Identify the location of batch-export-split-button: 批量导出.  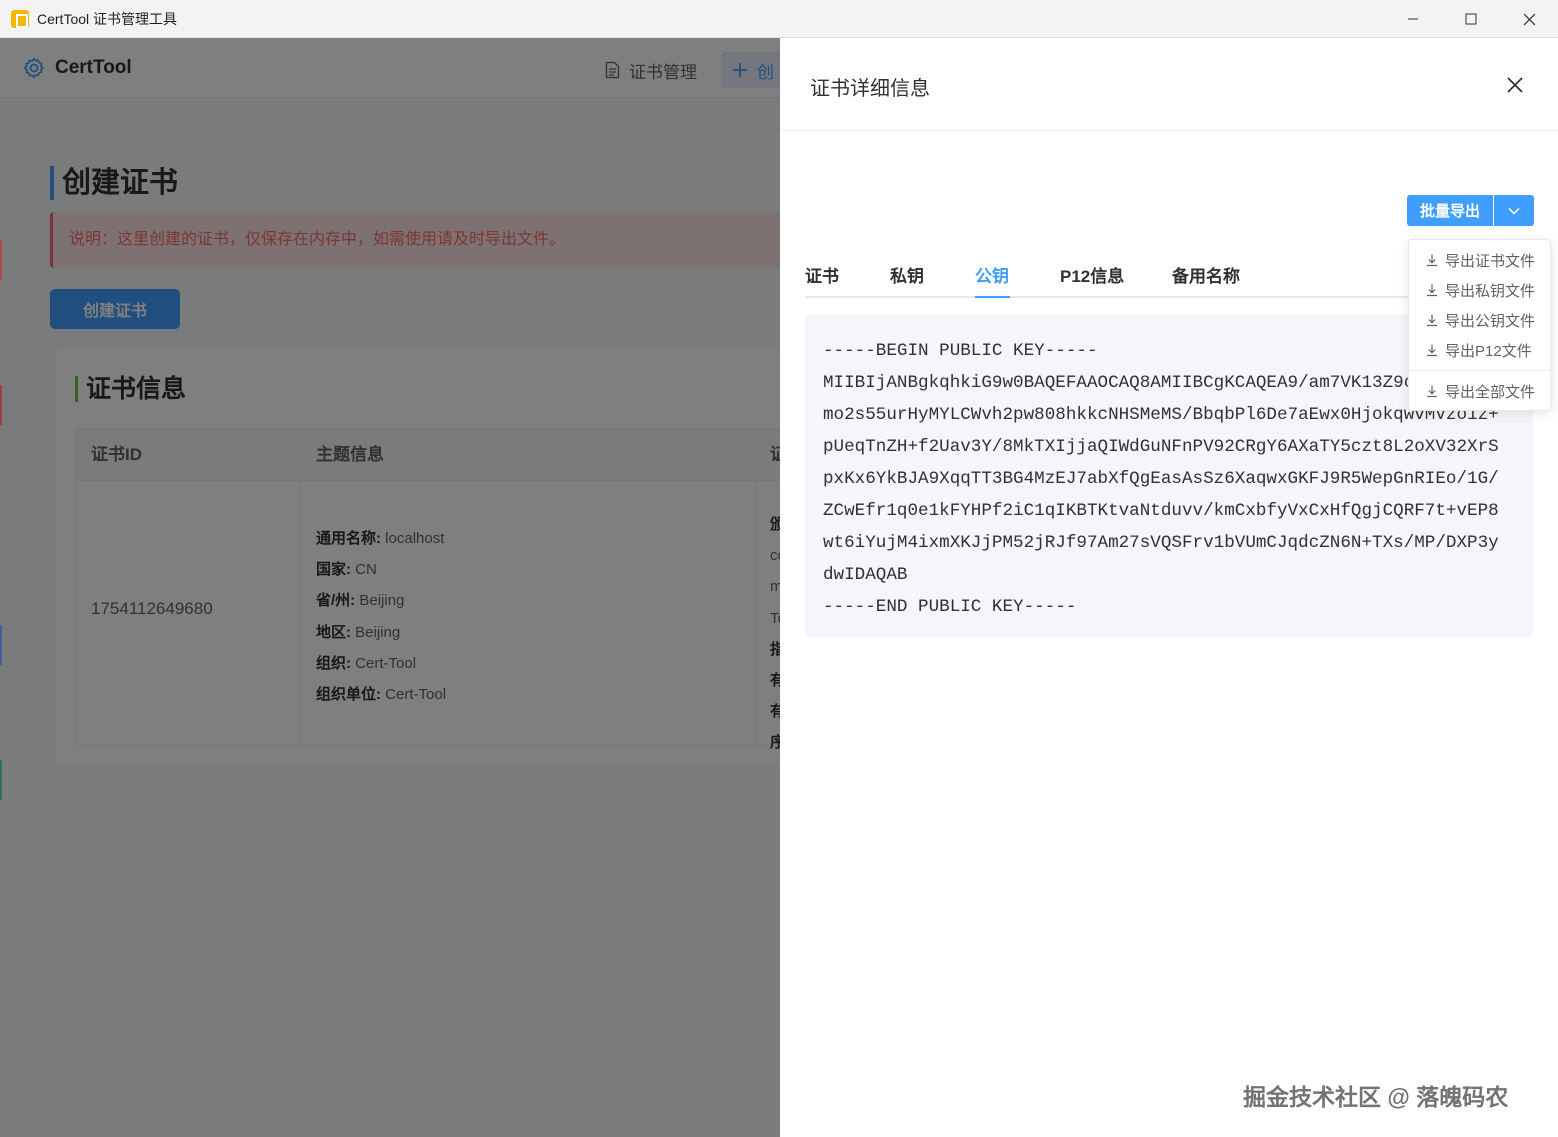
(1470, 210).